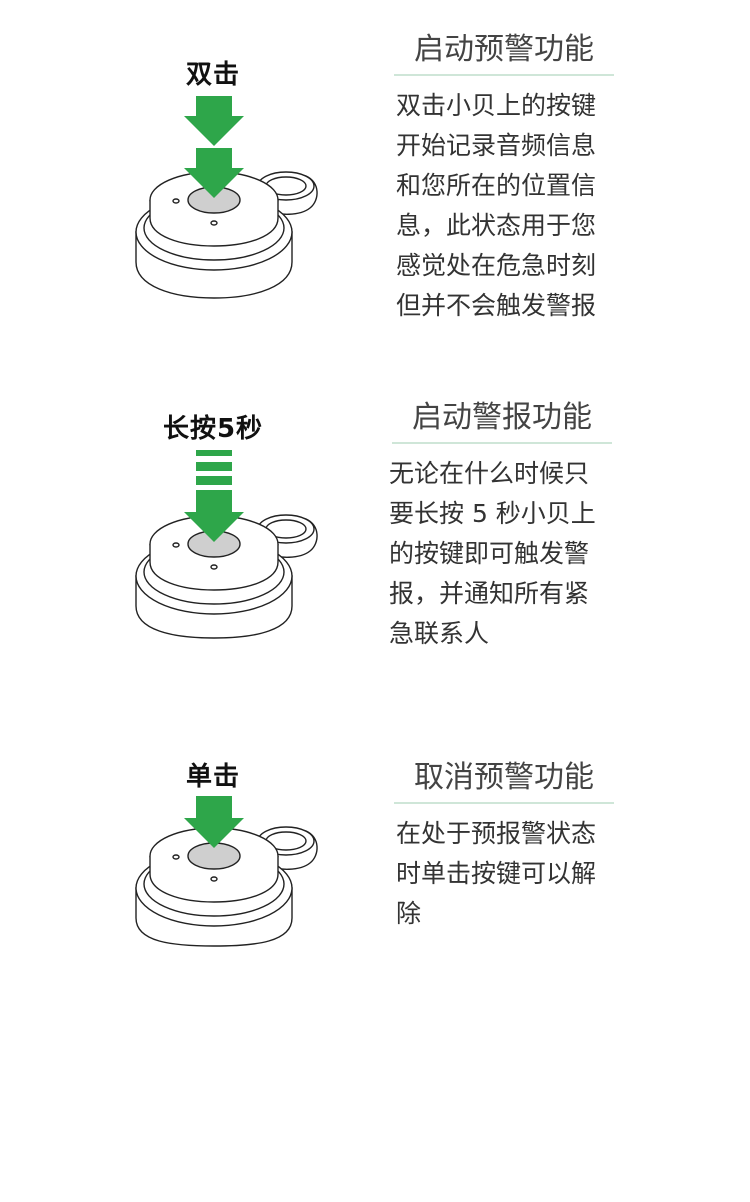 This screenshot has height=1202, width=750. I want to click on action-label: 双击, so click(212, 75).